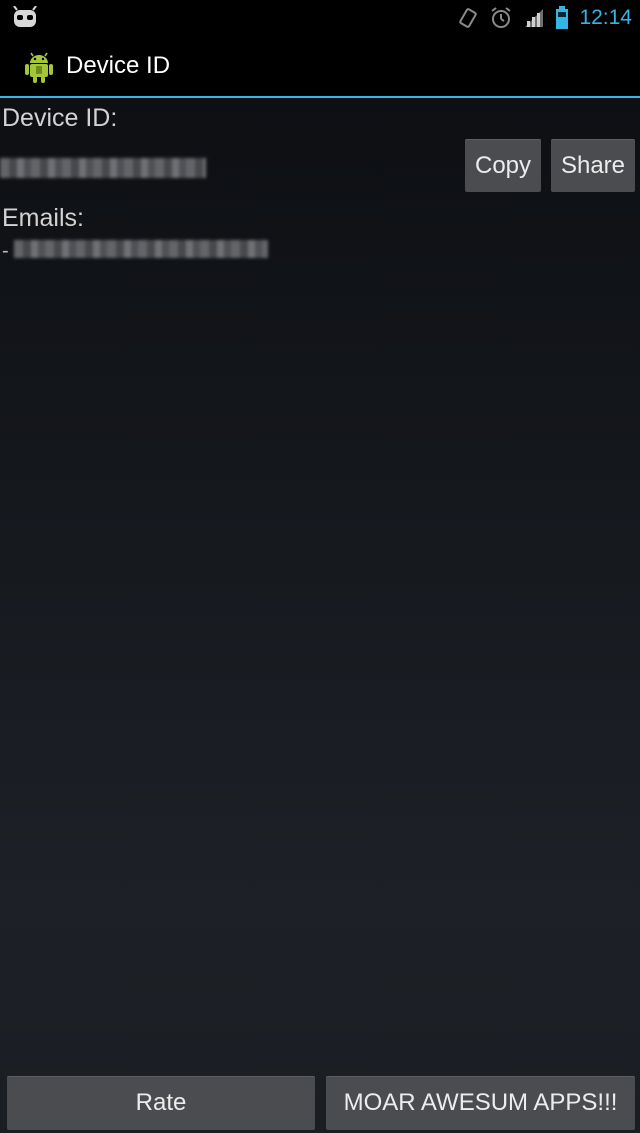 This screenshot has width=640, height=1133. I want to click on action-bar: Device ID, so click(320, 66).